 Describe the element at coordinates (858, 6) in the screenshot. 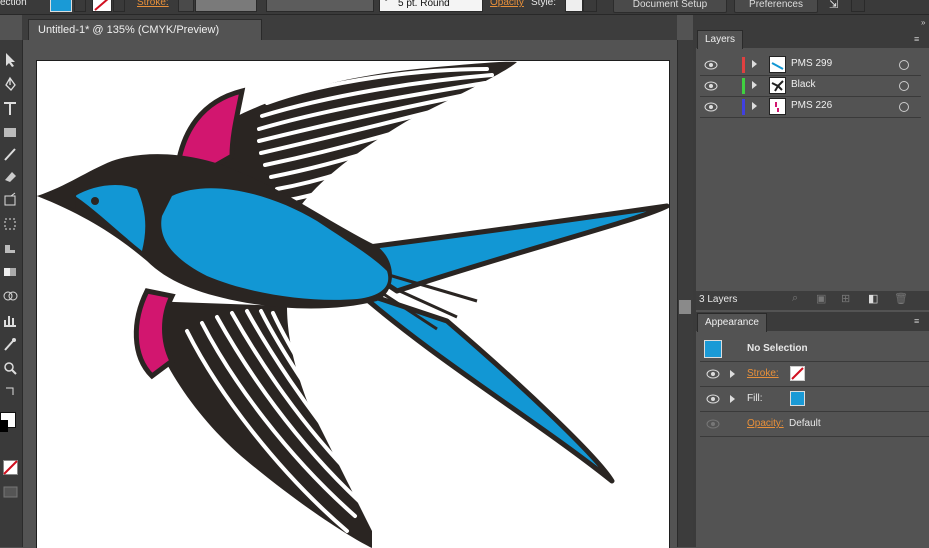

I see `arrange-dropdown` at that location.